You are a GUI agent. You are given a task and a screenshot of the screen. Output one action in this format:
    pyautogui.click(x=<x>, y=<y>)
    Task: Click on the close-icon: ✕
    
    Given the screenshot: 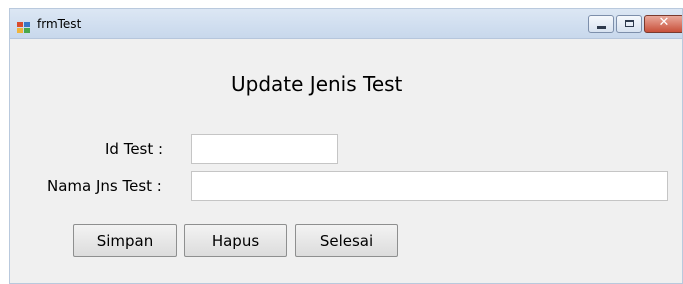 What is the action you would take?
    pyautogui.click(x=664, y=22)
    